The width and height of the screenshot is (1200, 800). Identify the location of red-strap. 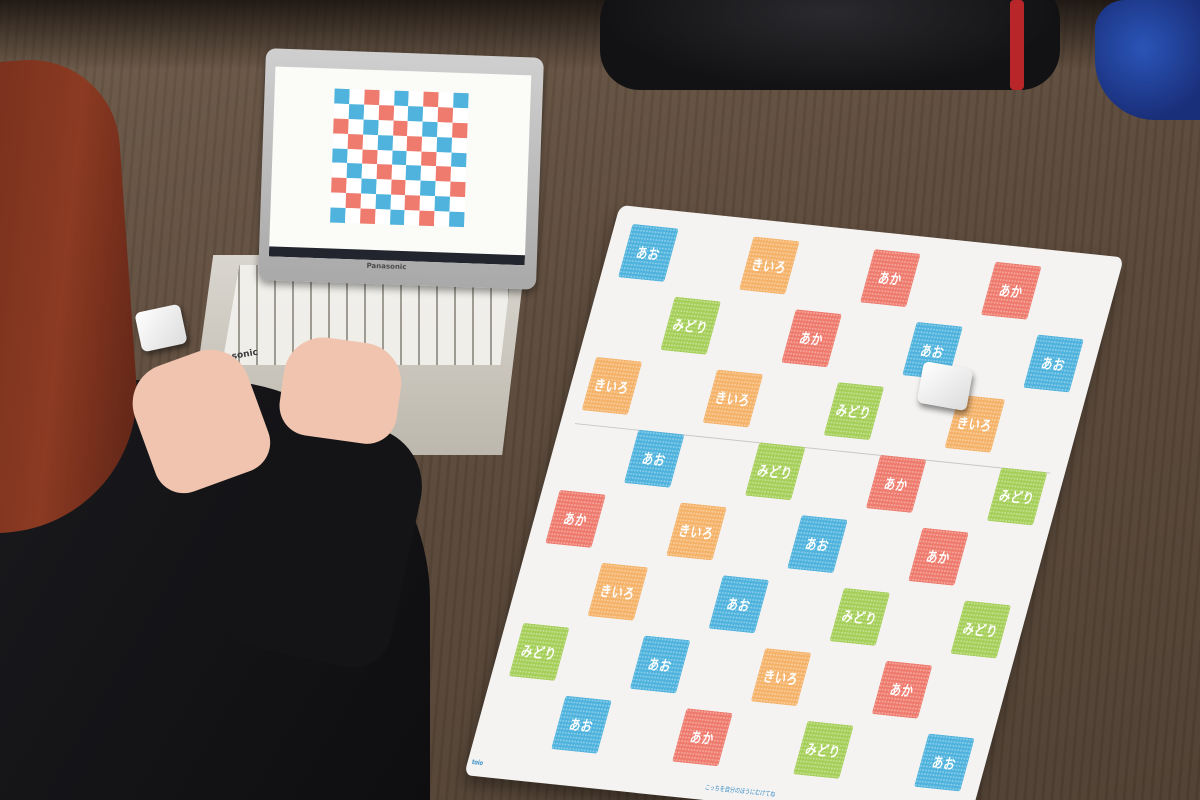
(1017, 45).